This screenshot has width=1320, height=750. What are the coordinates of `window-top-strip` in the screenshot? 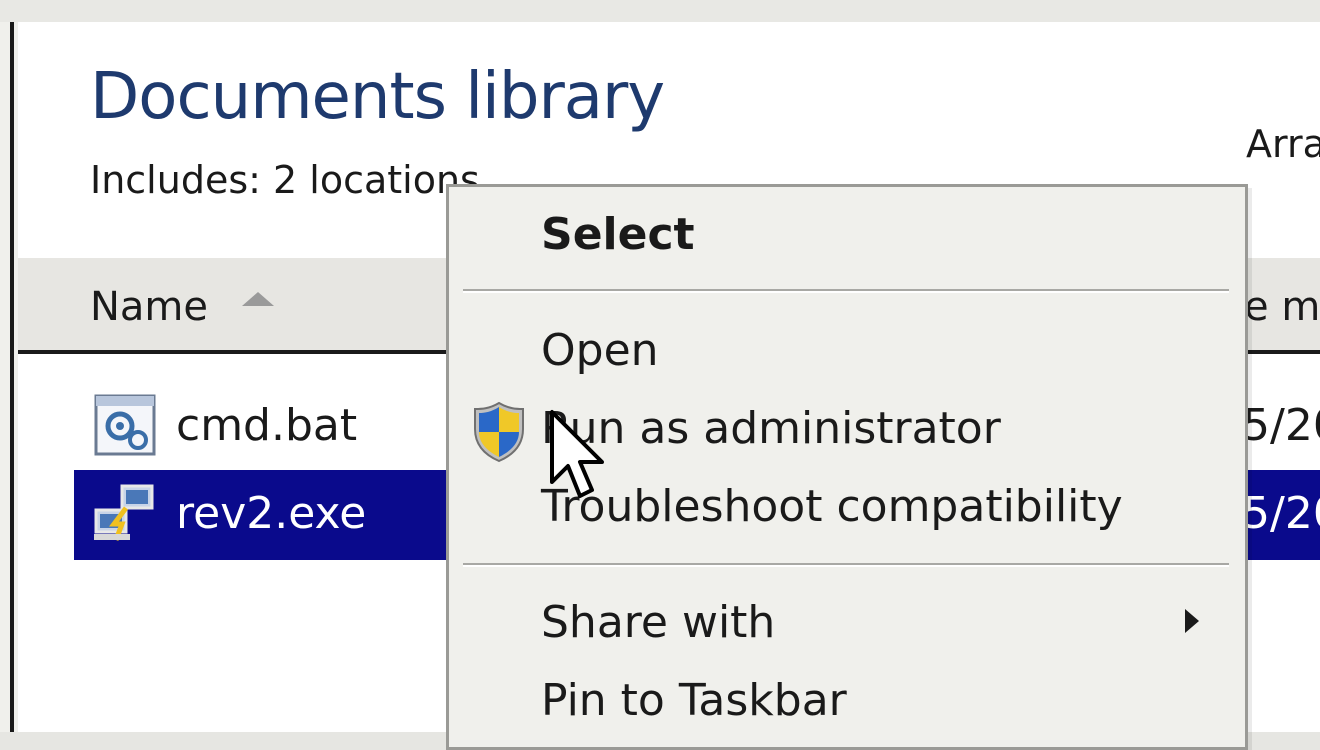 It's located at (660, 11).